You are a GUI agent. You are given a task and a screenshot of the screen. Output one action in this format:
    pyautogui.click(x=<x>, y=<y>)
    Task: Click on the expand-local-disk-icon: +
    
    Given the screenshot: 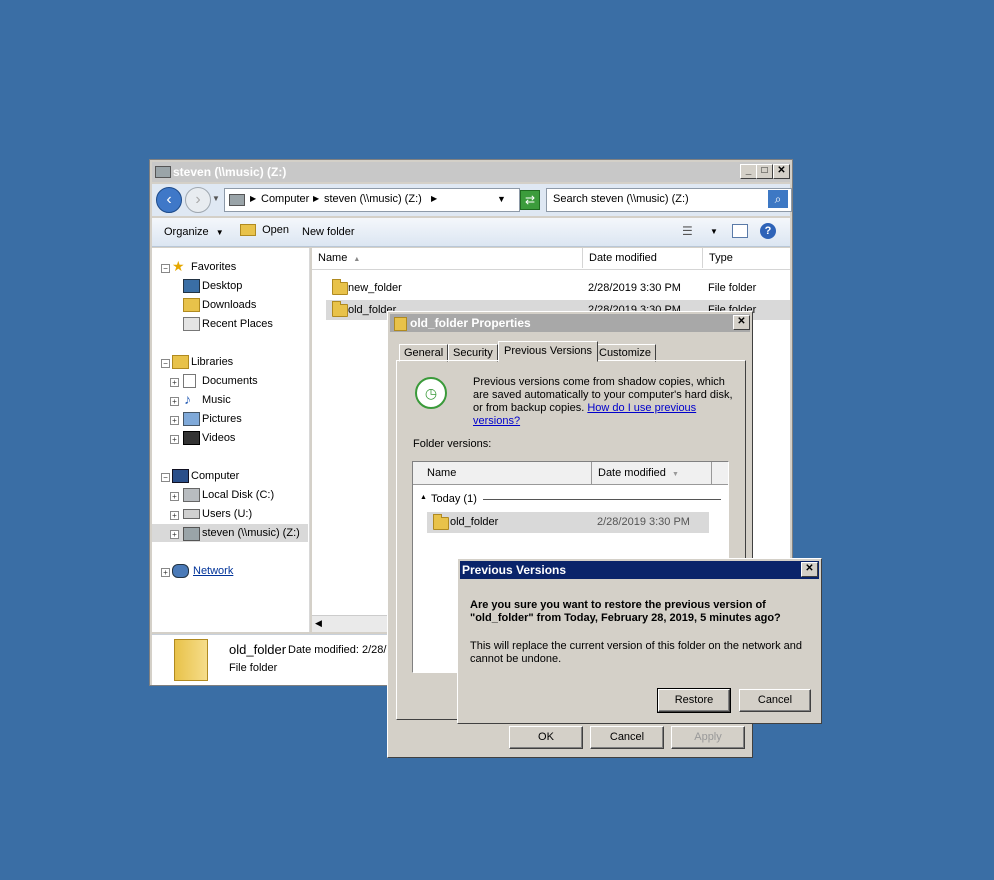 What is the action you would take?
    pyautogui.click(x=174, y=496)
    